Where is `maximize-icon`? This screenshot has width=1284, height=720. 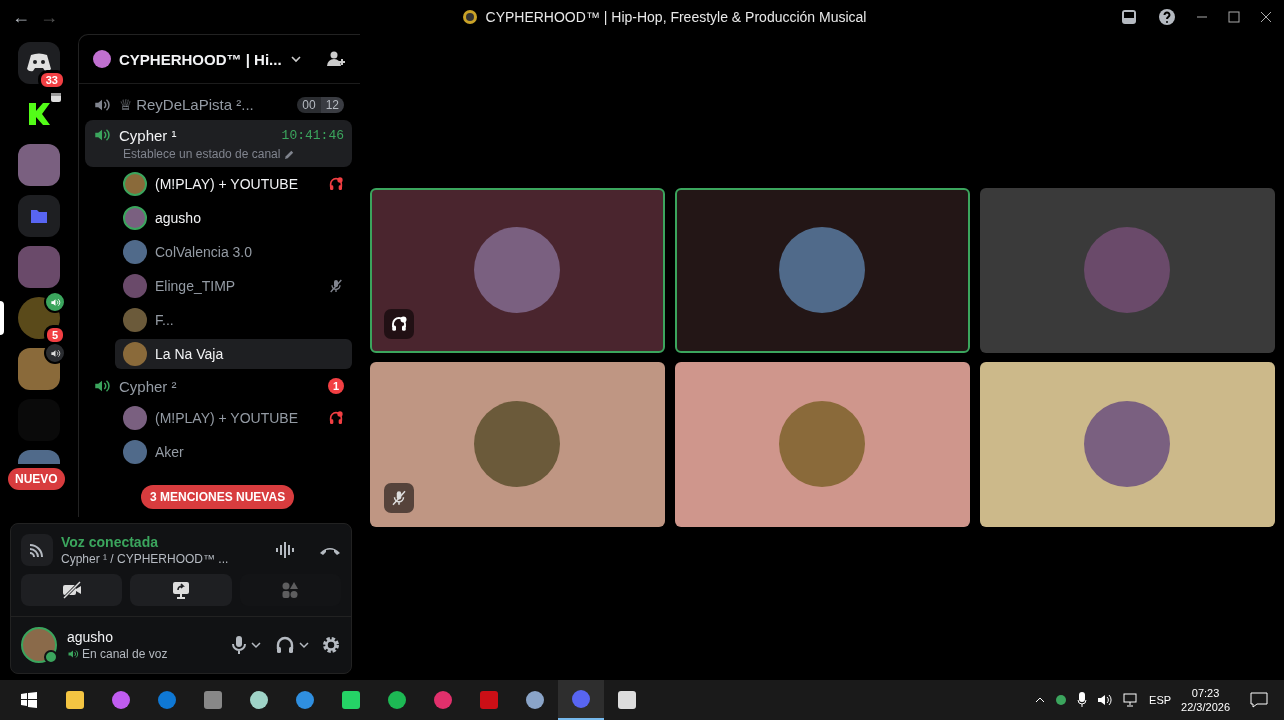 maximize-icon is located at coordinates (1234, 17).